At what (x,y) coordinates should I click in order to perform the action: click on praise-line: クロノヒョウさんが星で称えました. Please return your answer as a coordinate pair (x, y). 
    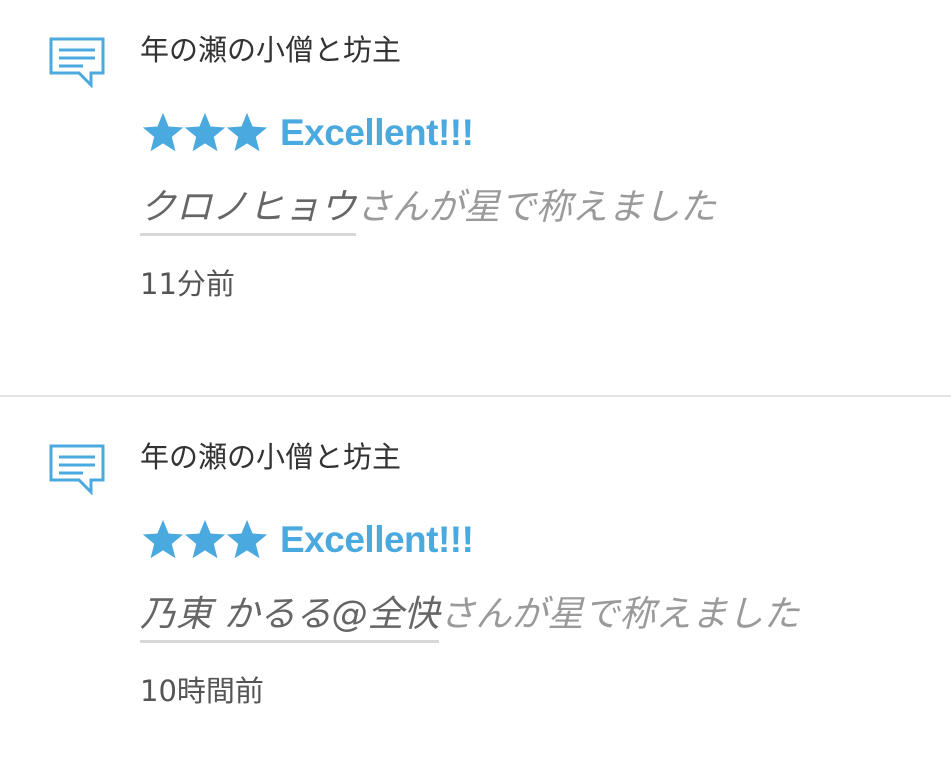
    Looking at the image, I should click on (535, 210).